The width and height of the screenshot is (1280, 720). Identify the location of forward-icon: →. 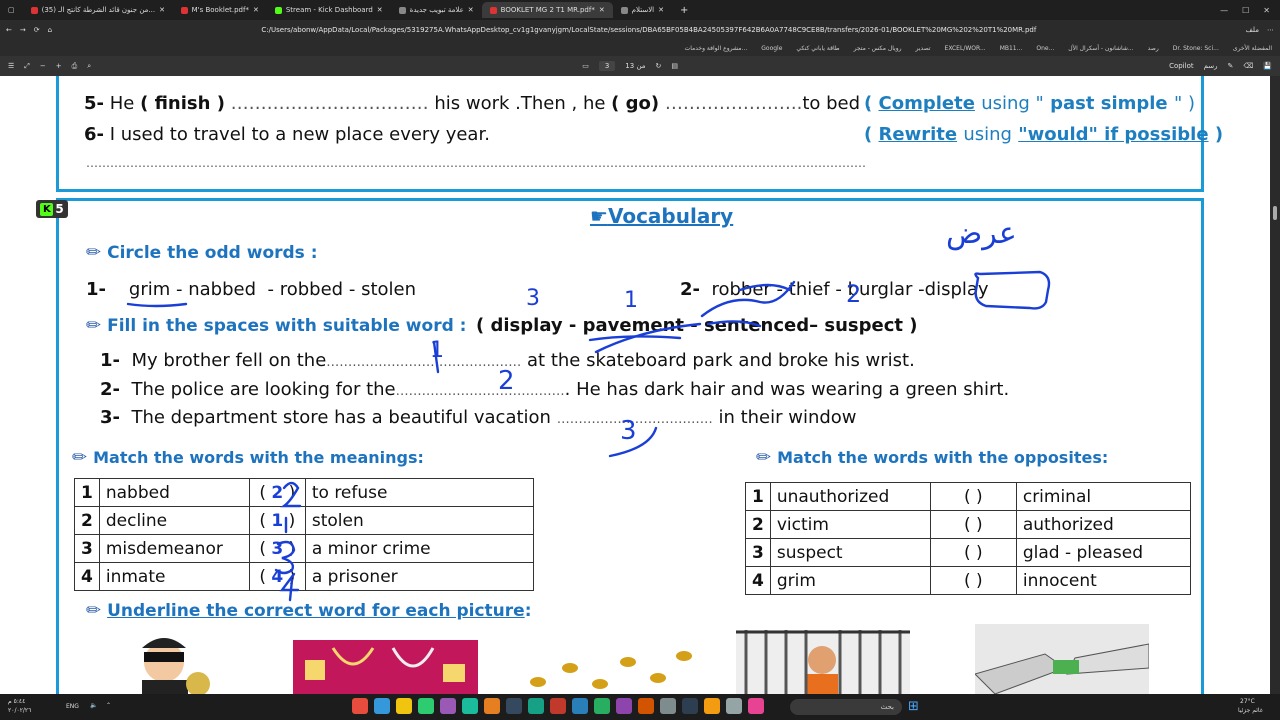
(23, 30).